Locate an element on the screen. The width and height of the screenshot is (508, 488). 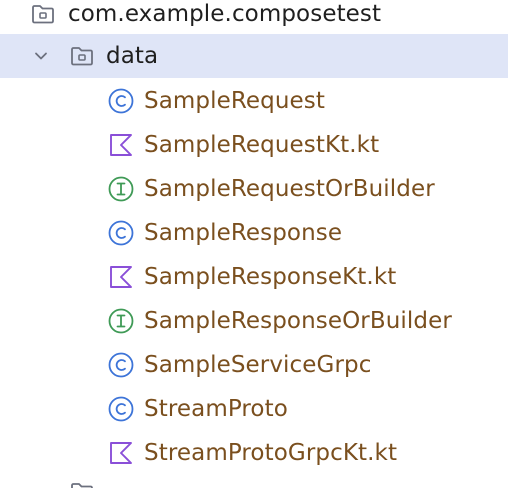
tree-row-interface: SampleResponseOrBuilder is located at coordinates (254, 321).